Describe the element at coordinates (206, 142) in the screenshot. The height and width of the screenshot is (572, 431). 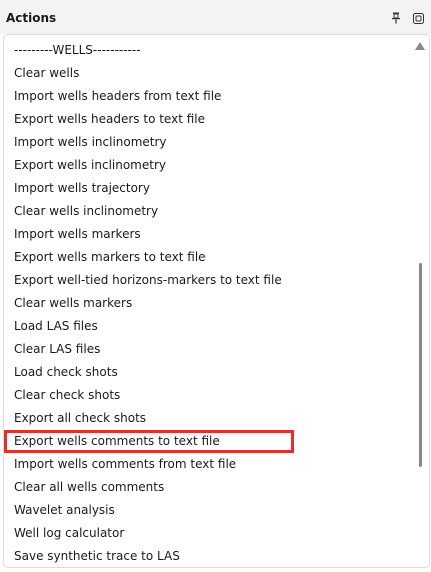
I see `list-item: Import wells inclinometry` at that location.